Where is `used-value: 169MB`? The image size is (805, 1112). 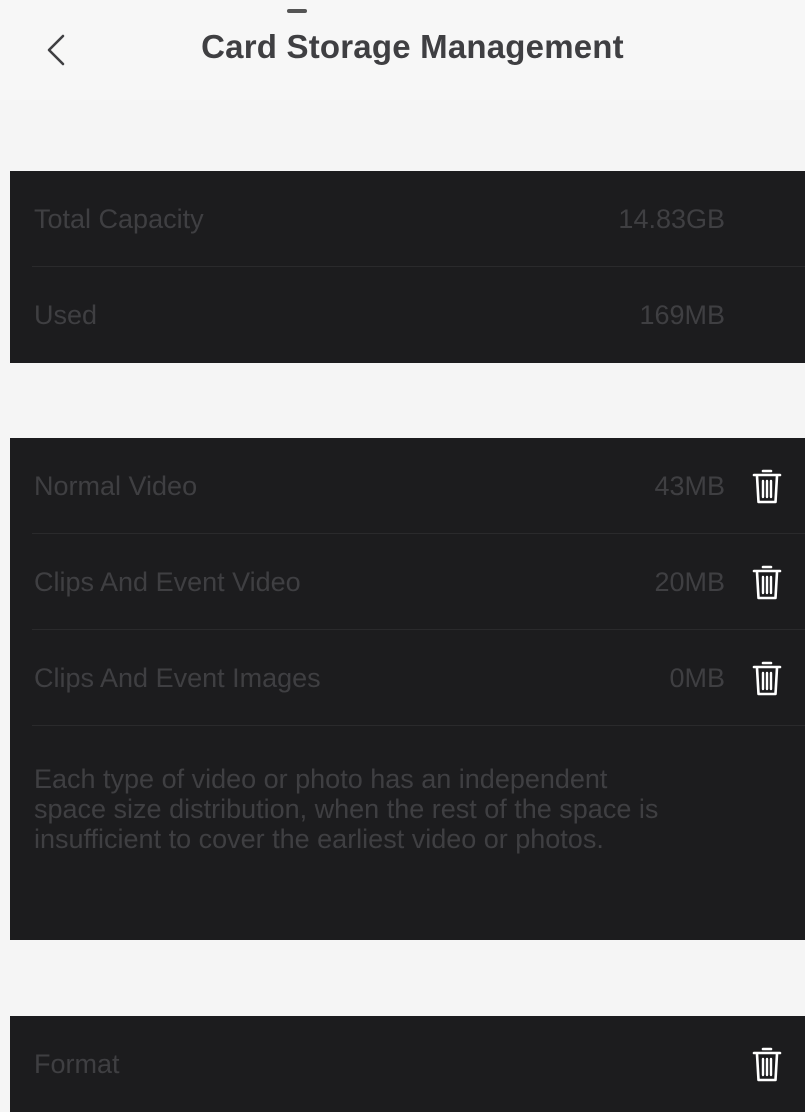
used-value: 169MB is located at coordinates (682, 314).